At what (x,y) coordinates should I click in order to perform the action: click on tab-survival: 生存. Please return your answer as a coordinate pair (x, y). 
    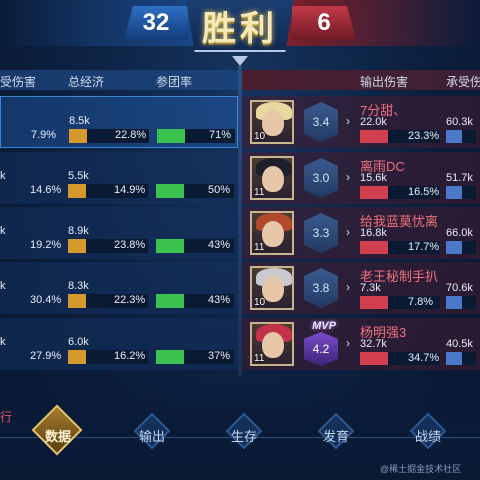
    Looking at the image, I should click on (244, 435).